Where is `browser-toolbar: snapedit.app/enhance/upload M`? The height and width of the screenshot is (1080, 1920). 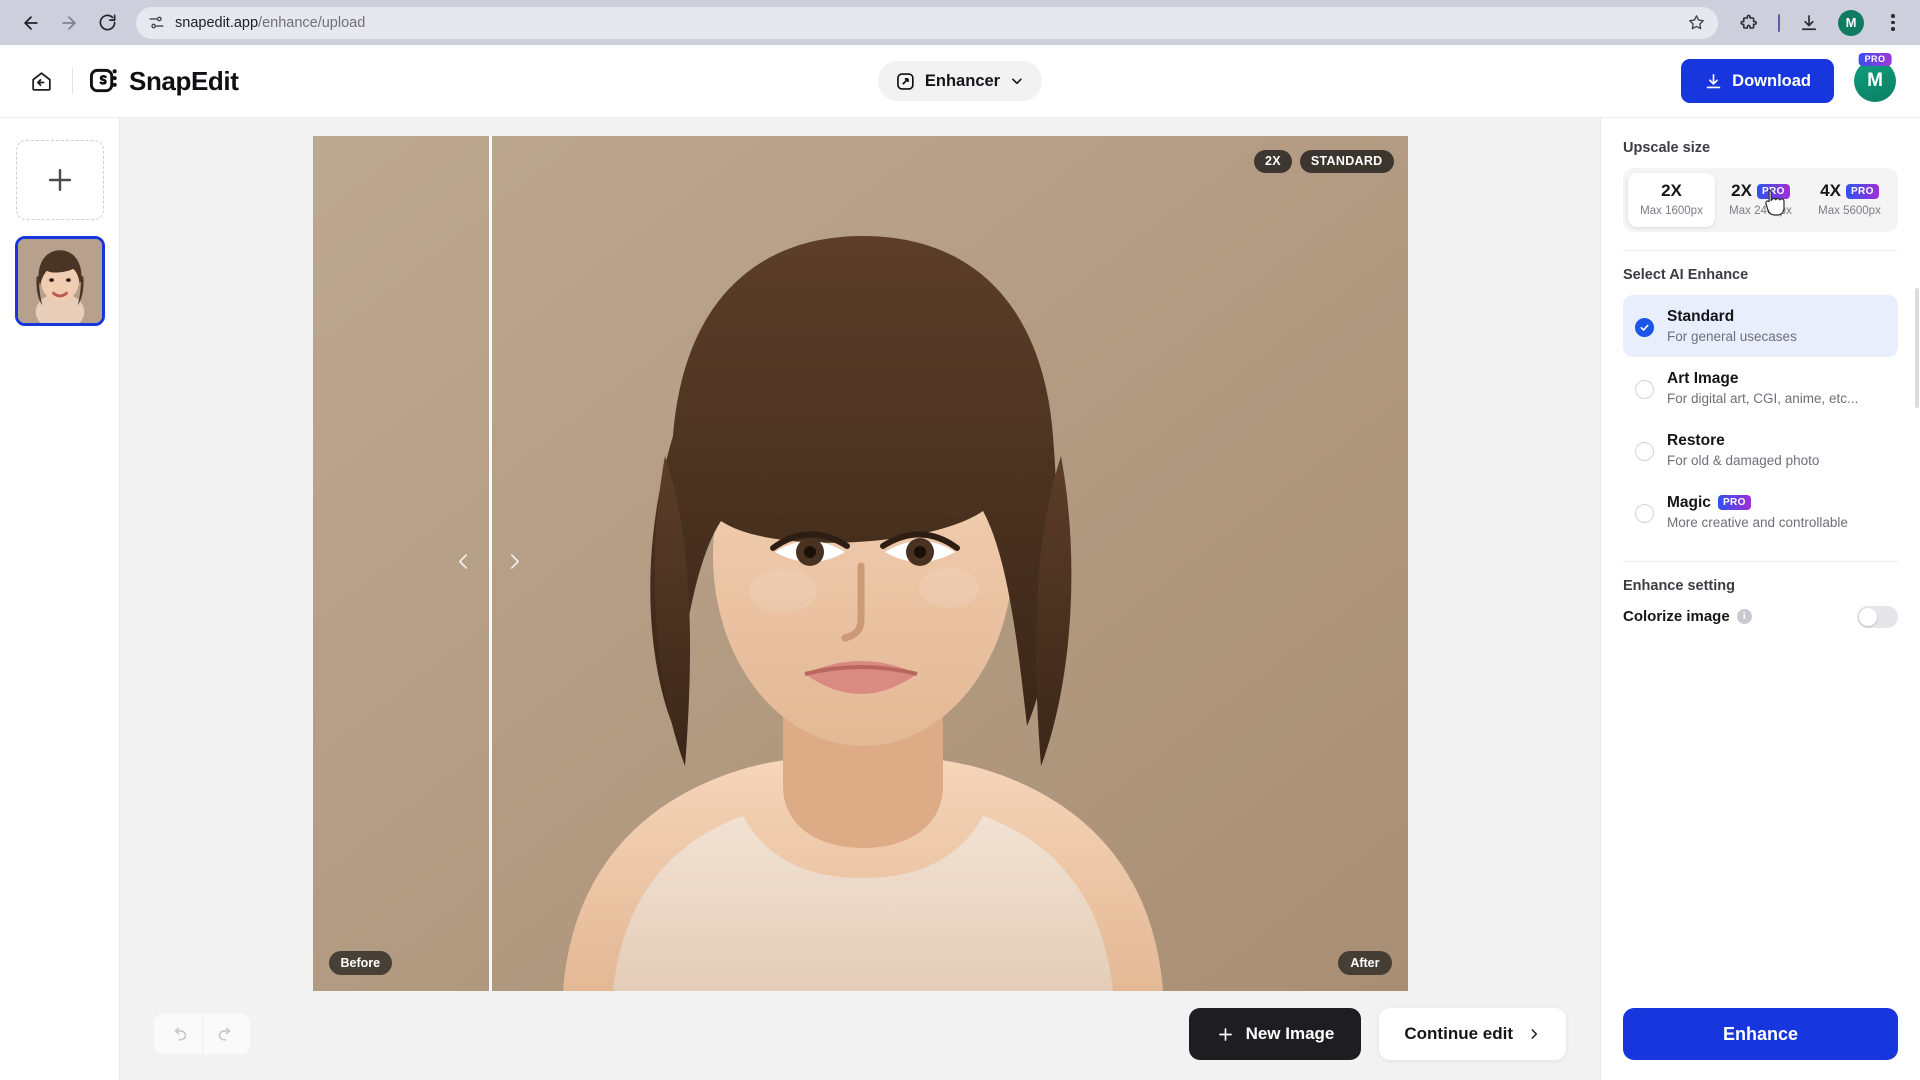 browser-toolbar: snapedit.app/enhance/upload M is located at coordinates (960, 22).